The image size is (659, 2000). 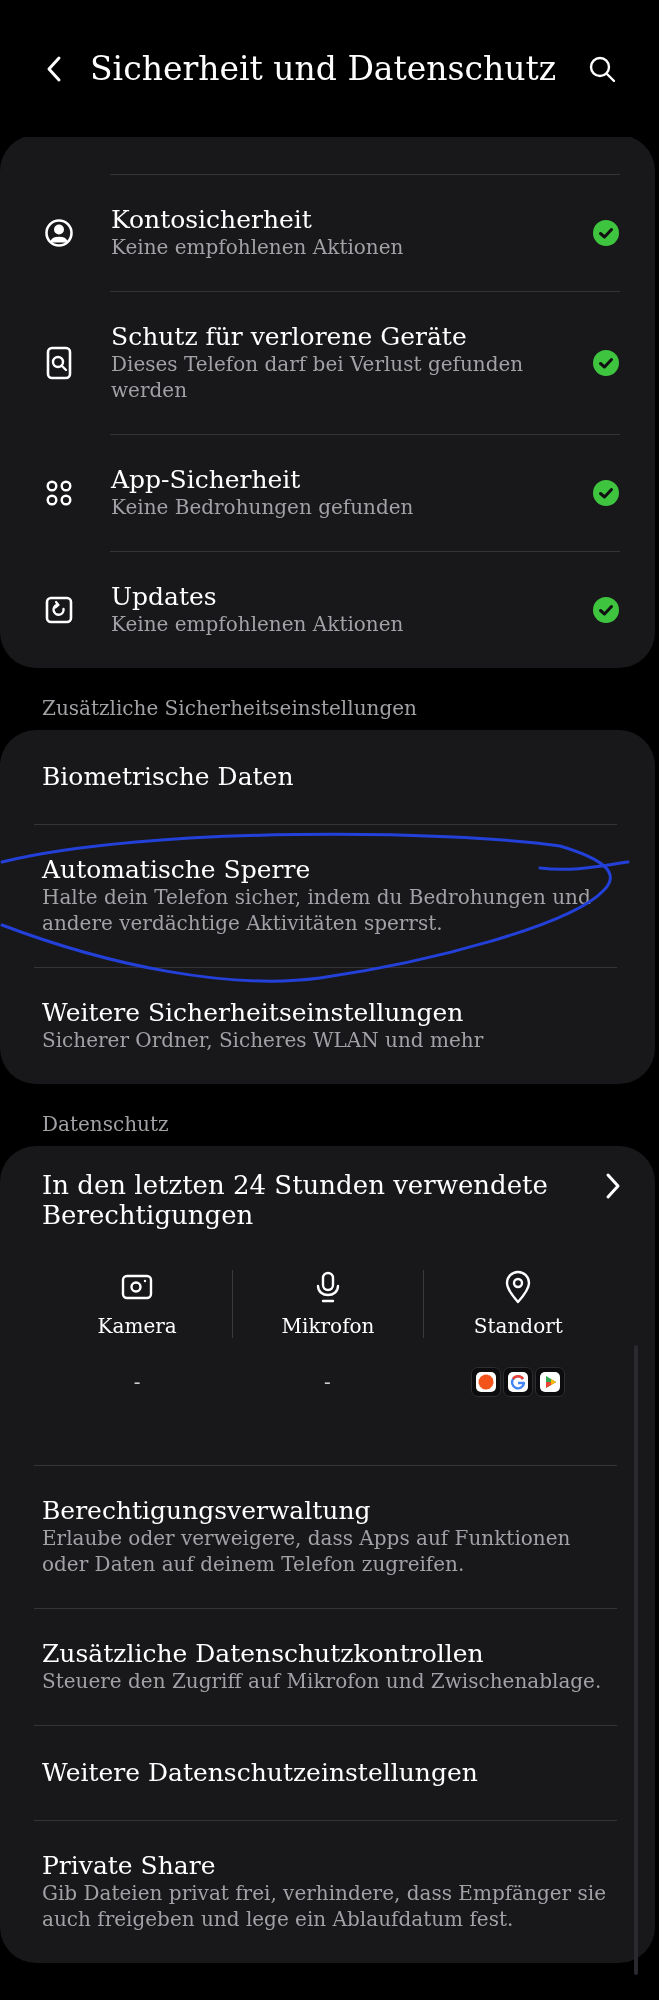 What do you see at coordinates (327, 493) in the screenshot?
I see `settings-row: App-Sicherheit Keine Bedrohungen gefunden` at bounding box center [327, 493].